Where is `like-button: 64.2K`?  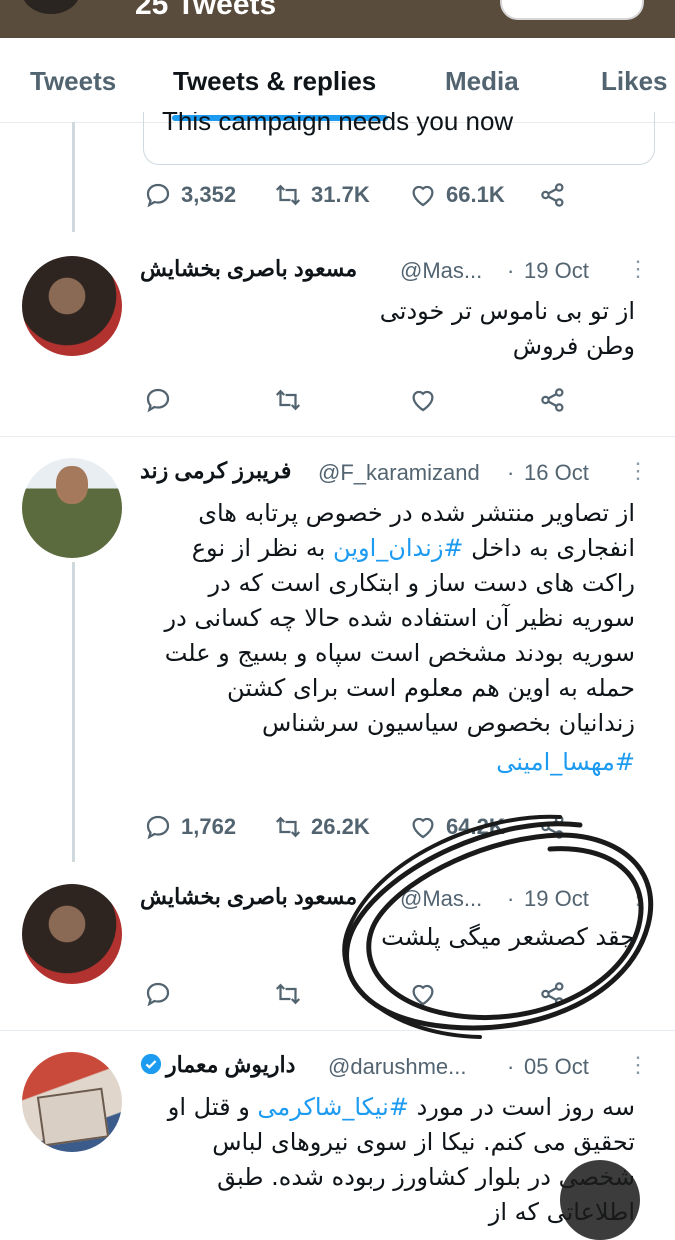 like-button: 64.2K is located at coordinates (456, 827).